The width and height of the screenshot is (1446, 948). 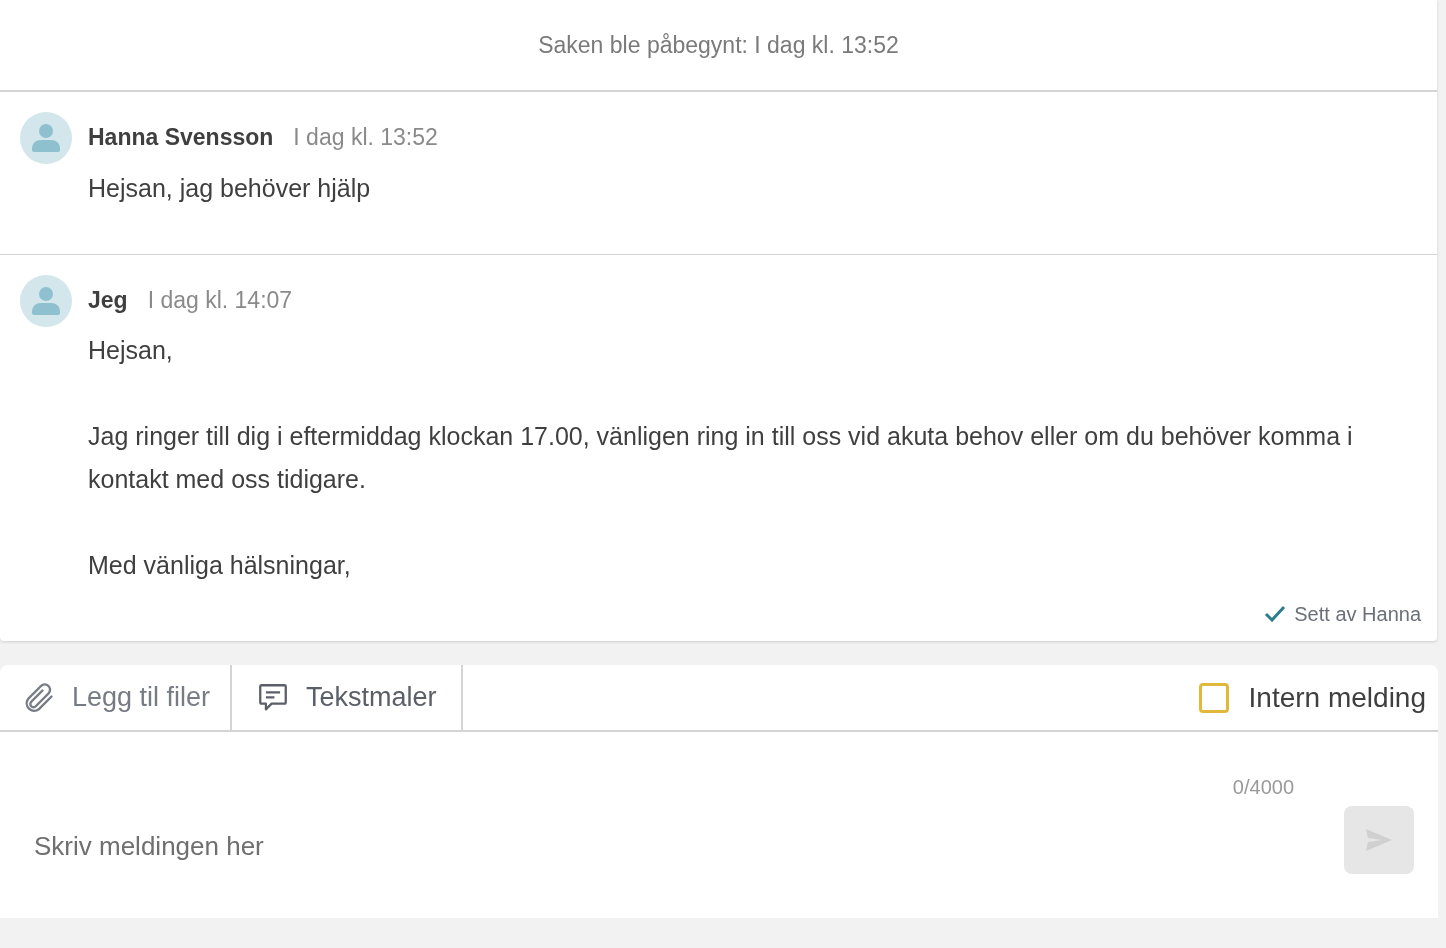 I want to click on message-text: Med vänliga hälsningar,, so click(x=220, y=565).